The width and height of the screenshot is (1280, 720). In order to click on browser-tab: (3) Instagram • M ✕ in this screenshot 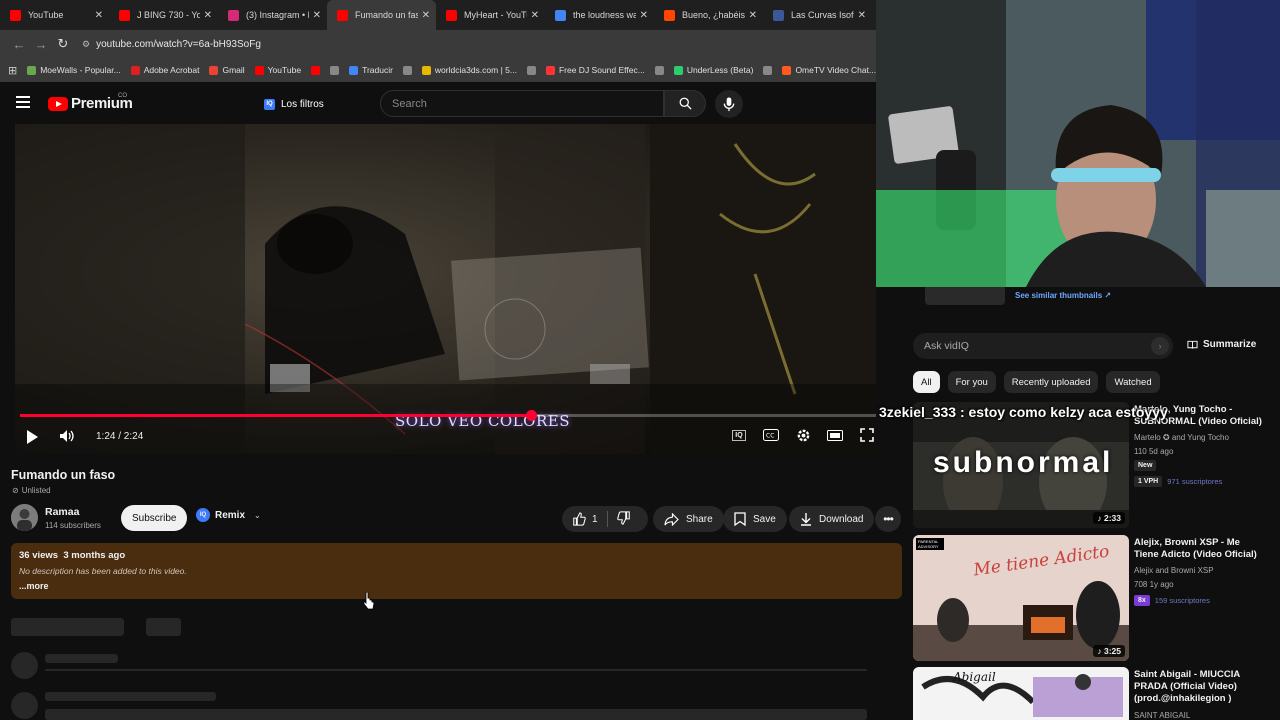, I will do `click(272, 15)`.